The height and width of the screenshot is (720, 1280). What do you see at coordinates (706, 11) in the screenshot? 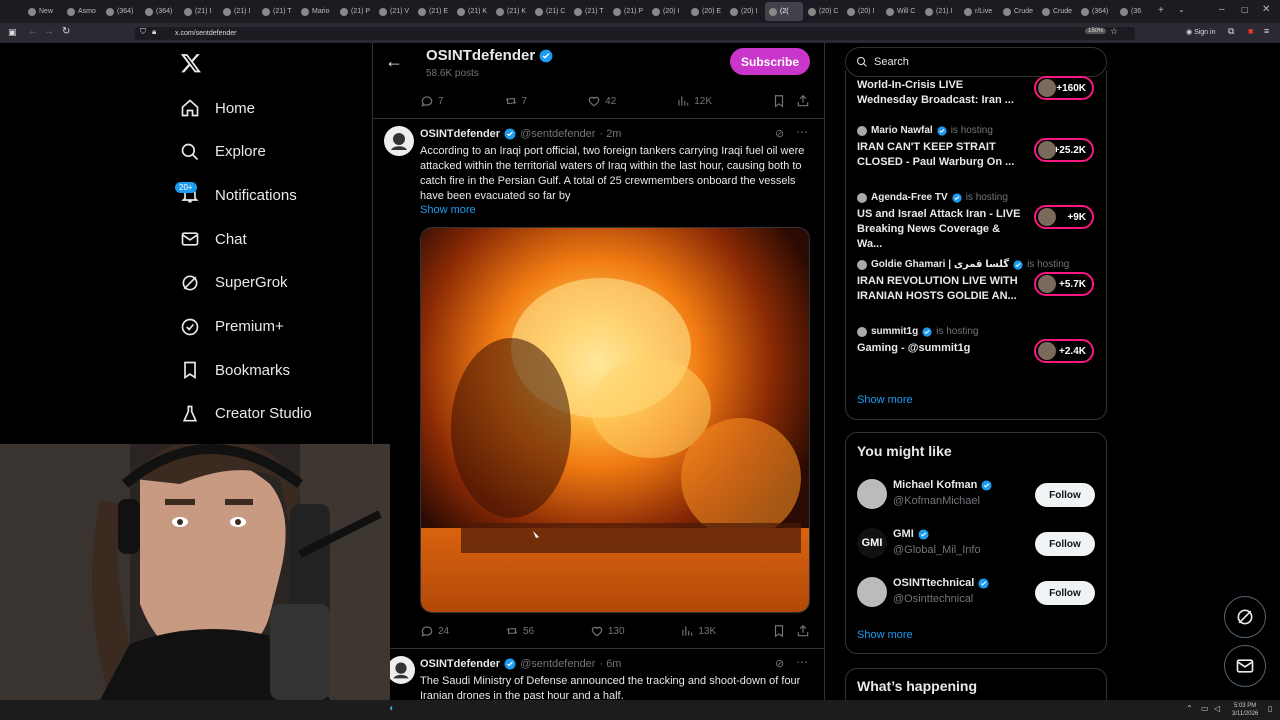
I see `browser-tab: (20) E` at bounding box center [706, 11].